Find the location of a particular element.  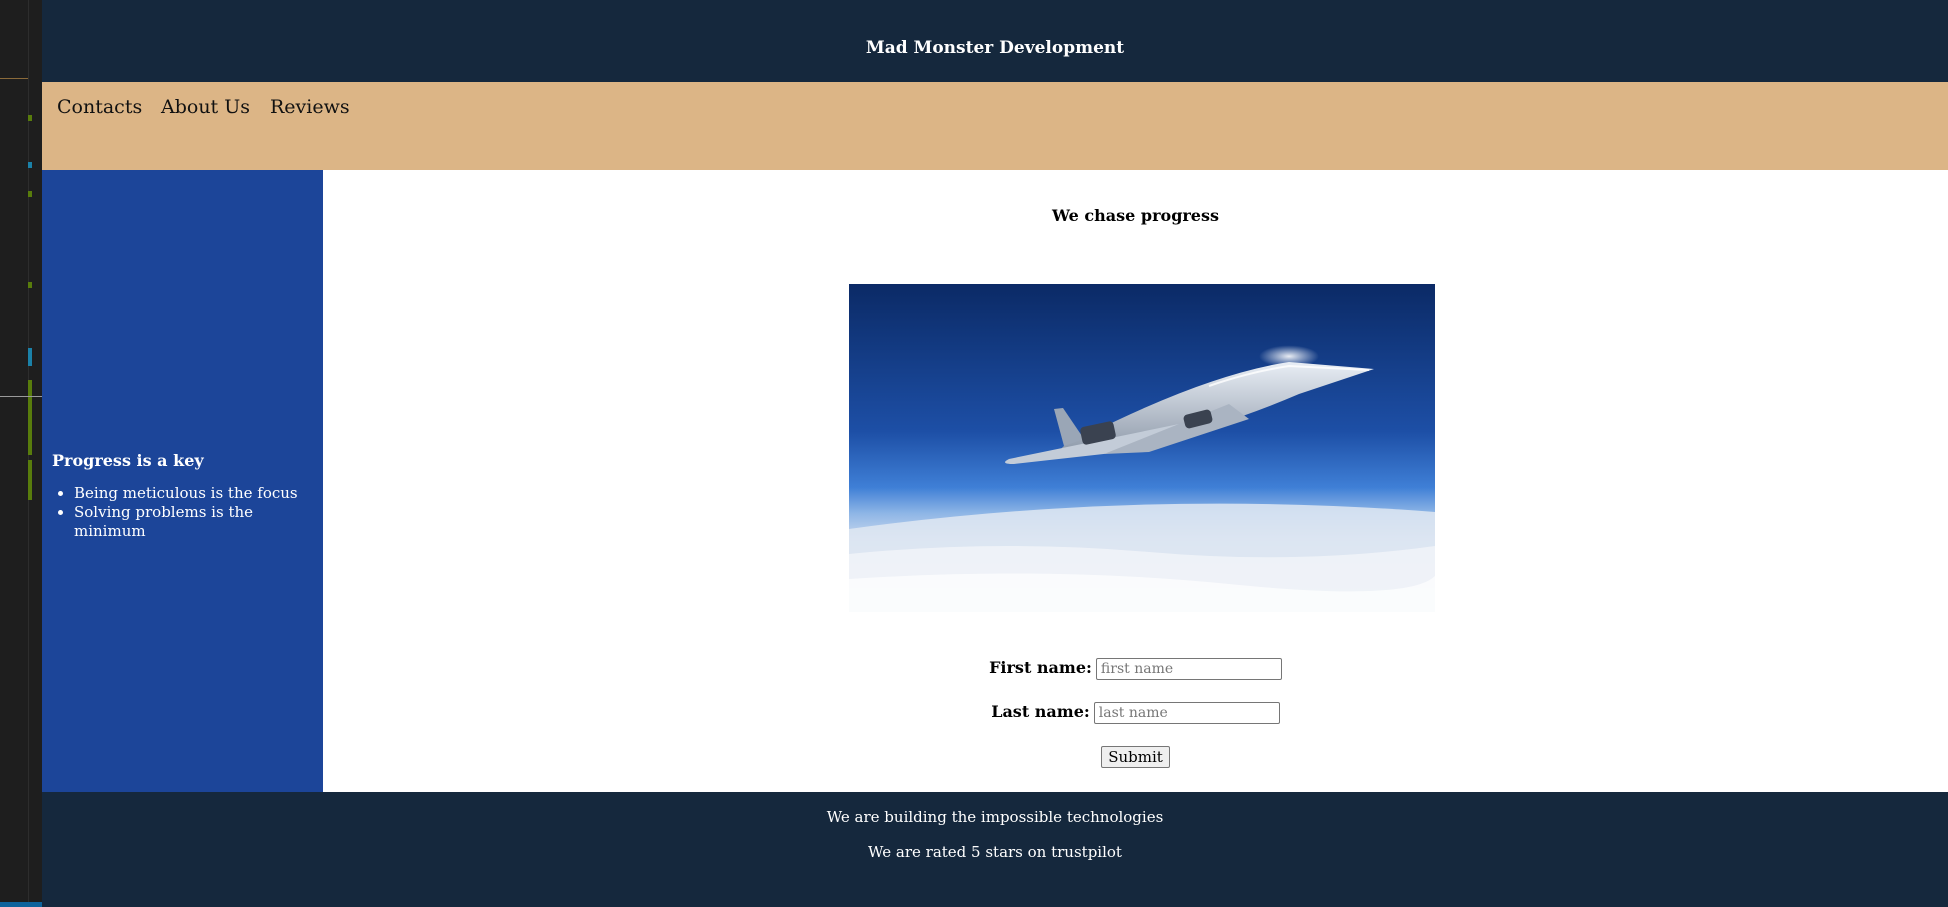

last-name-input is located at coordinates (1186, 713).